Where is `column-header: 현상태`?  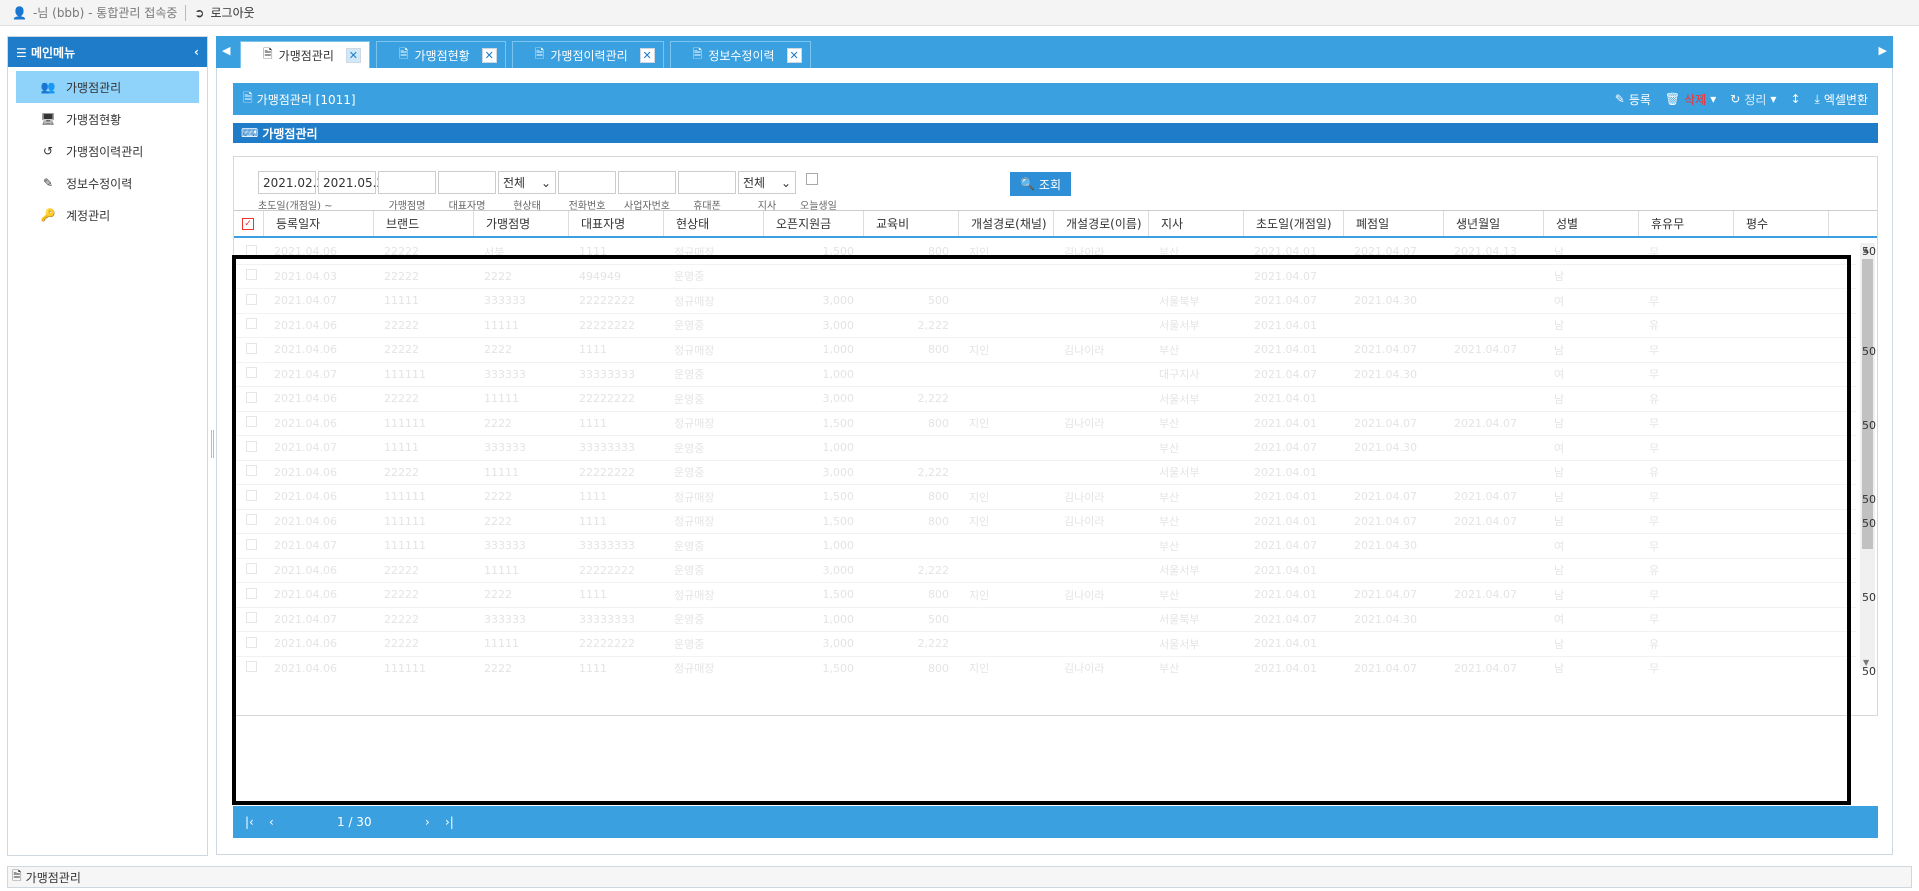
column-header: 현상태 is located at coordinates (714, 223).